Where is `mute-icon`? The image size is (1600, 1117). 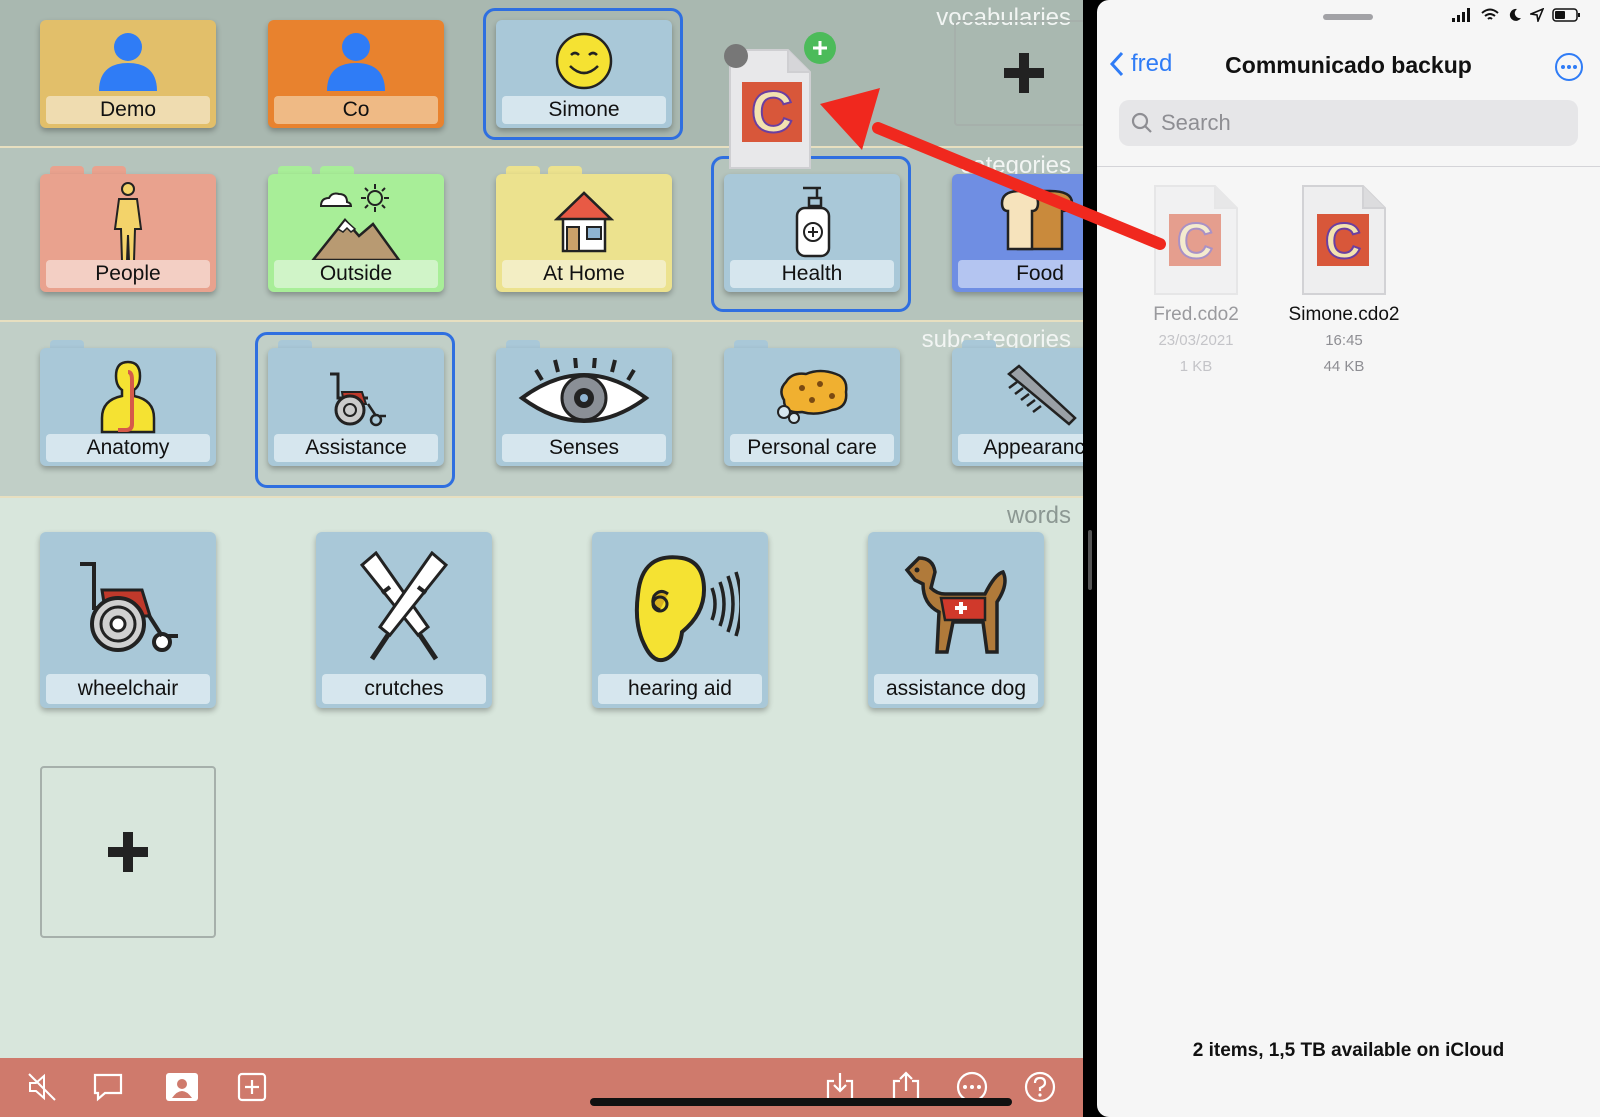 mute-icon is located at coordinates (42, 1087).